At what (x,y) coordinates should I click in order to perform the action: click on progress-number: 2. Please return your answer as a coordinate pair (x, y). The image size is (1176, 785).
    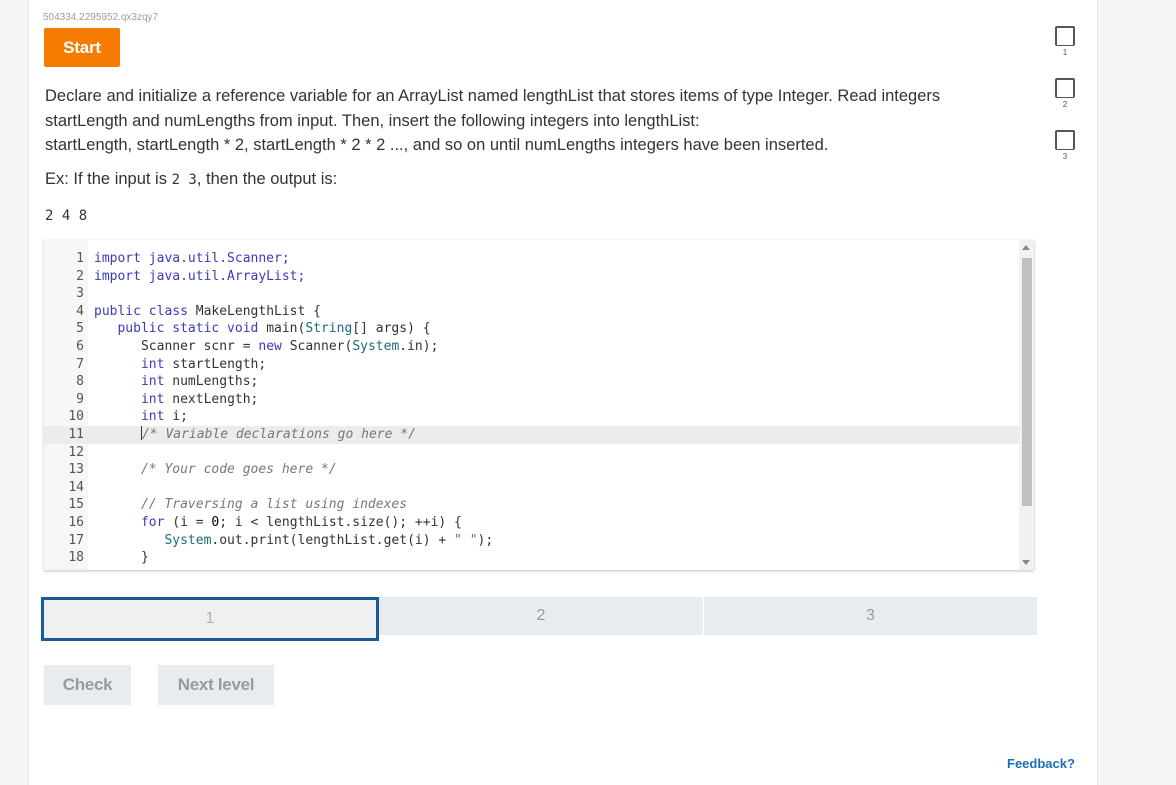
    Looking at the image, I should click on (1065, 104).